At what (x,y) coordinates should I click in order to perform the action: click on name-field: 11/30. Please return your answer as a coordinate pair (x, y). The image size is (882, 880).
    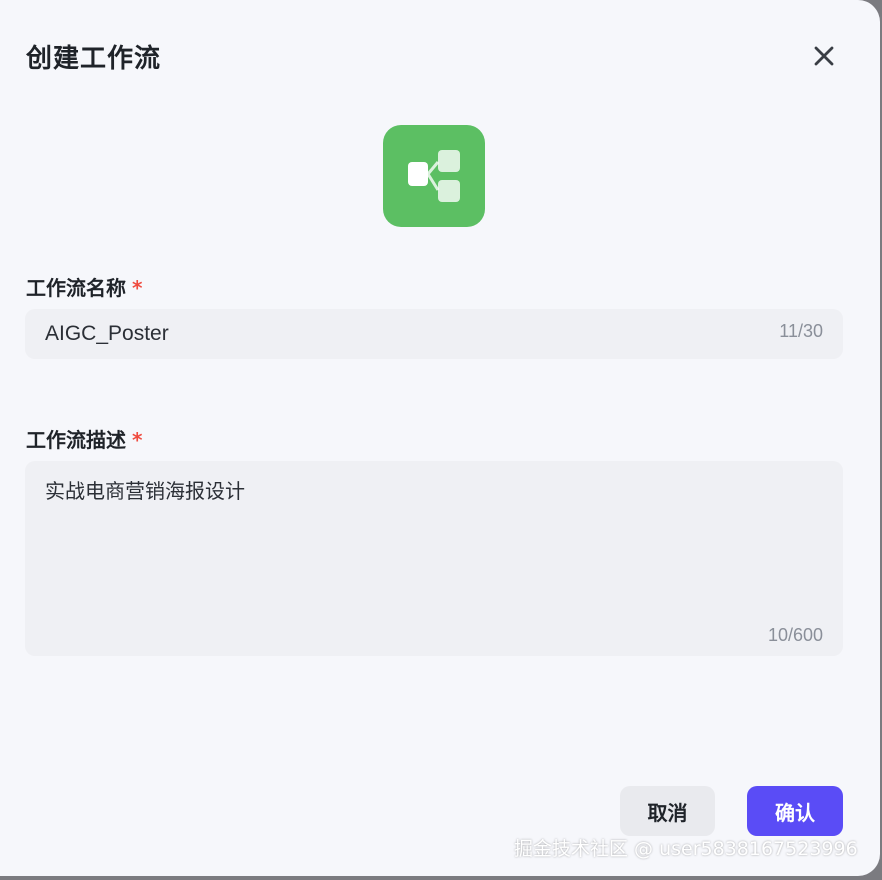
    Looking at the image, I should click on (434, 334).